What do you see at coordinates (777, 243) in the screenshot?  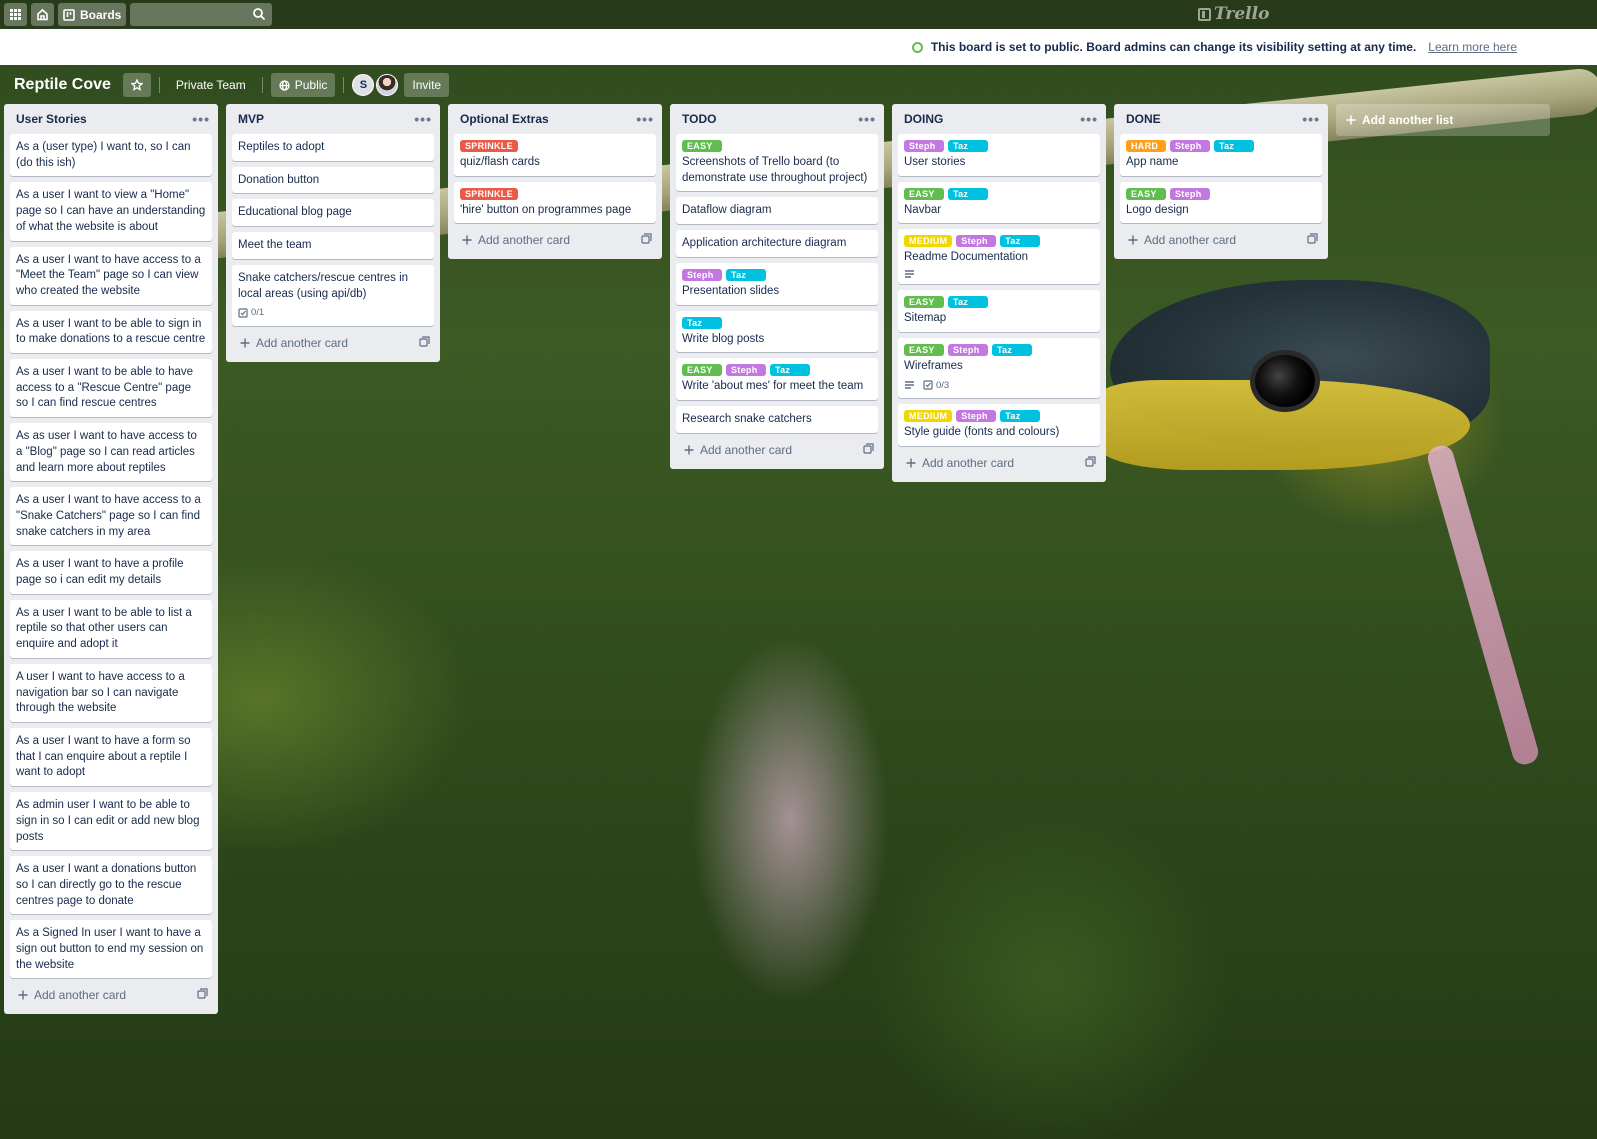 I see `card: Application architecture diagram` at bounding box center [777, 243].